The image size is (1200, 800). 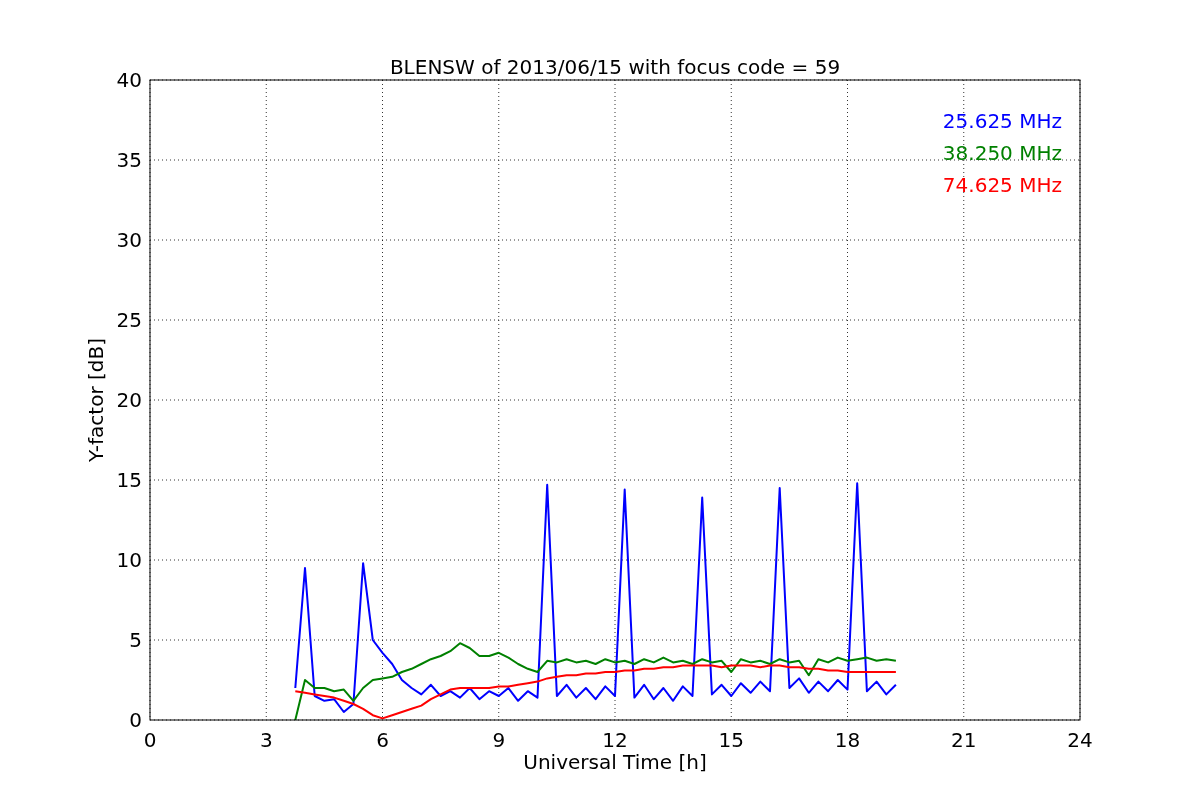 I want to click on tick-label: 9, so click(x=499, y=740).